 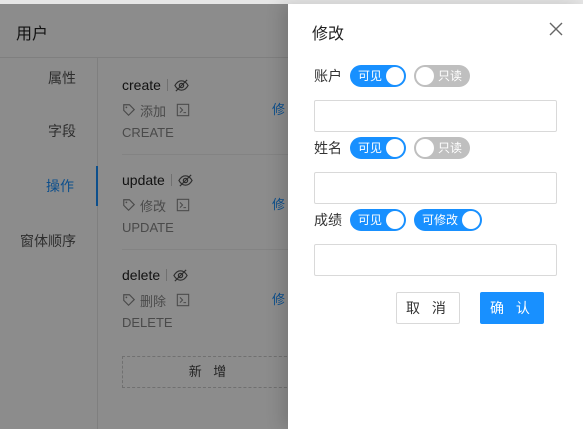 I want to click on cancel-button: 取 消, so click(x=428, y=308).